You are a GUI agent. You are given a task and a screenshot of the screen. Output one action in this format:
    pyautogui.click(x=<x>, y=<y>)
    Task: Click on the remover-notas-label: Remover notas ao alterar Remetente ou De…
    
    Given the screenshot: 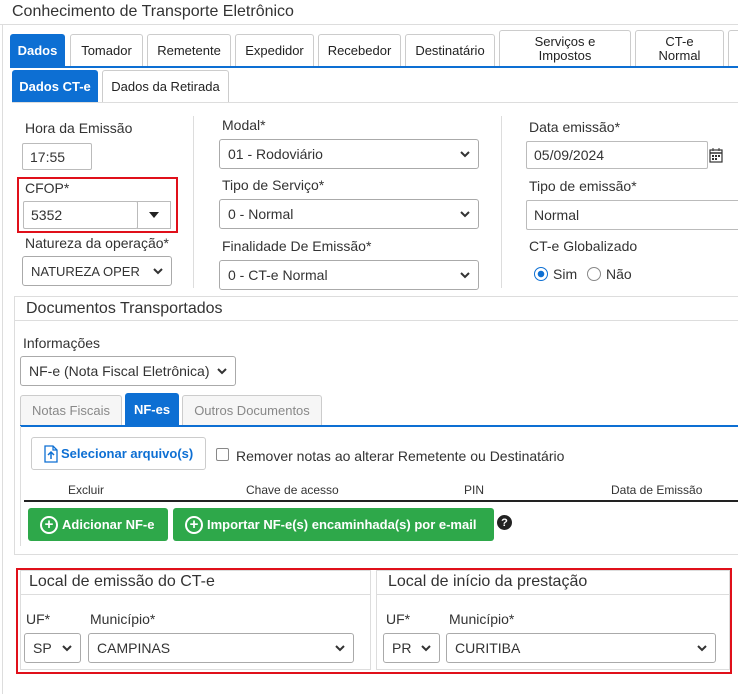 What is the action you would take?
    pyautogui.click(x=400, y=456)
    